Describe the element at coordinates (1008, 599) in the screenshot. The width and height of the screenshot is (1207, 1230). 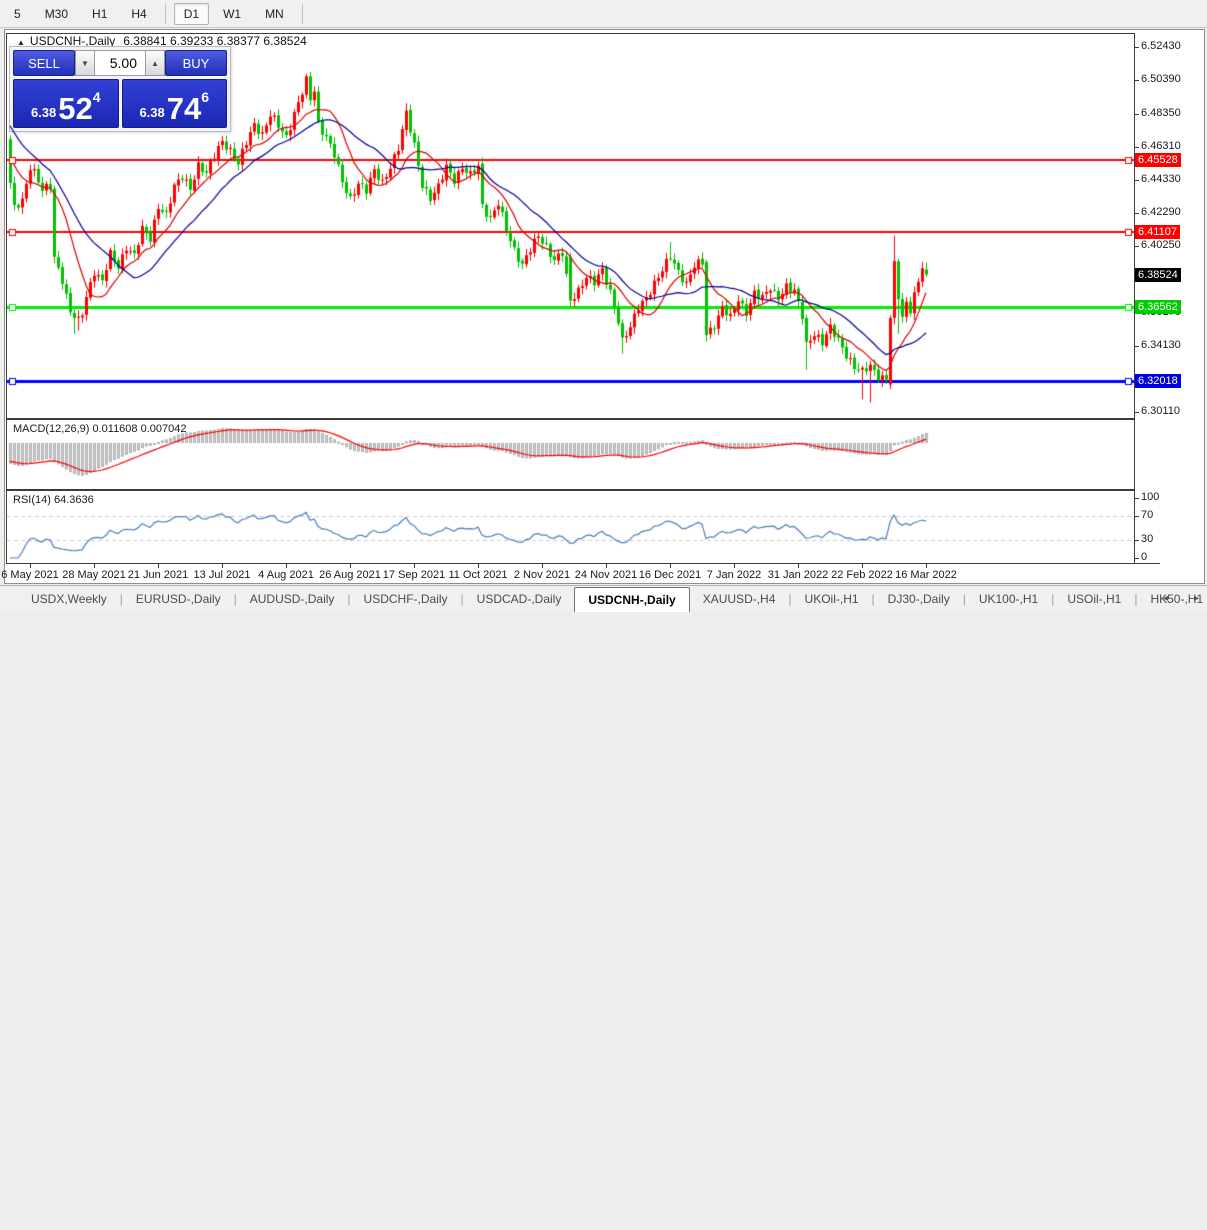
I see `chart-tab-uk100-h1: UK100-,H1` at that location.